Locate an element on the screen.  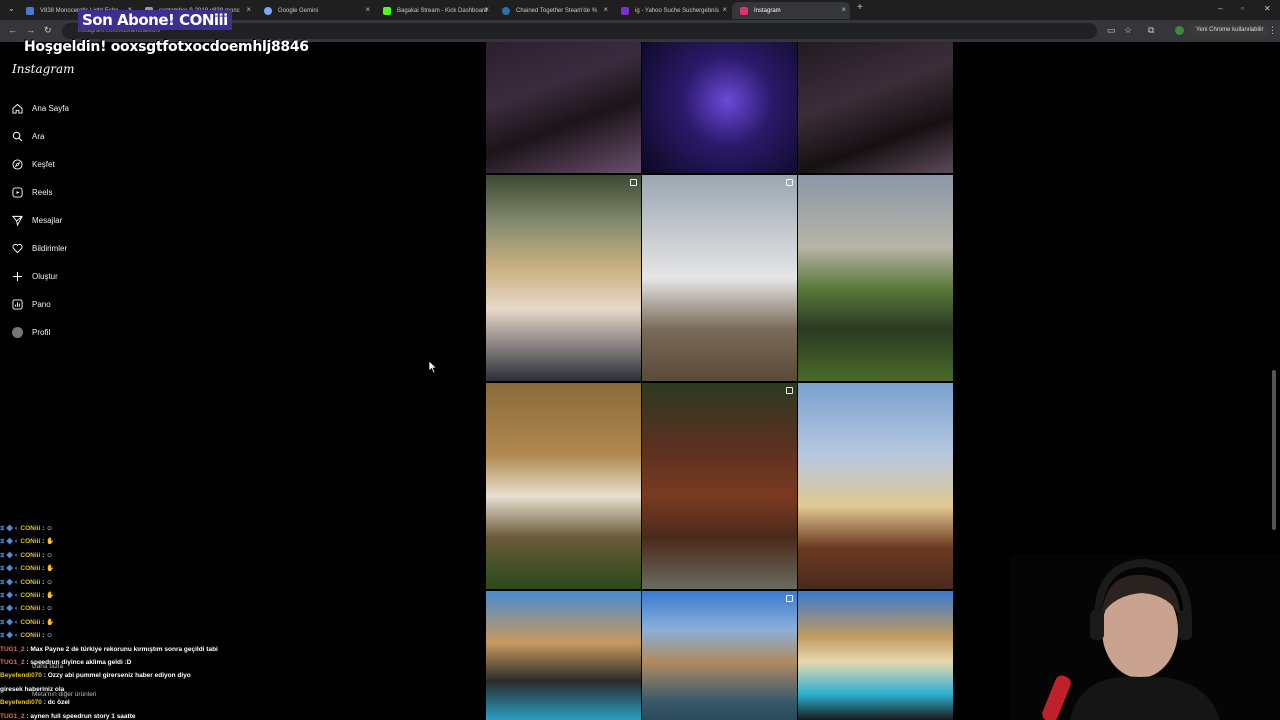
sidebar-item-reels: Reels is located at coordinates (31, 192).